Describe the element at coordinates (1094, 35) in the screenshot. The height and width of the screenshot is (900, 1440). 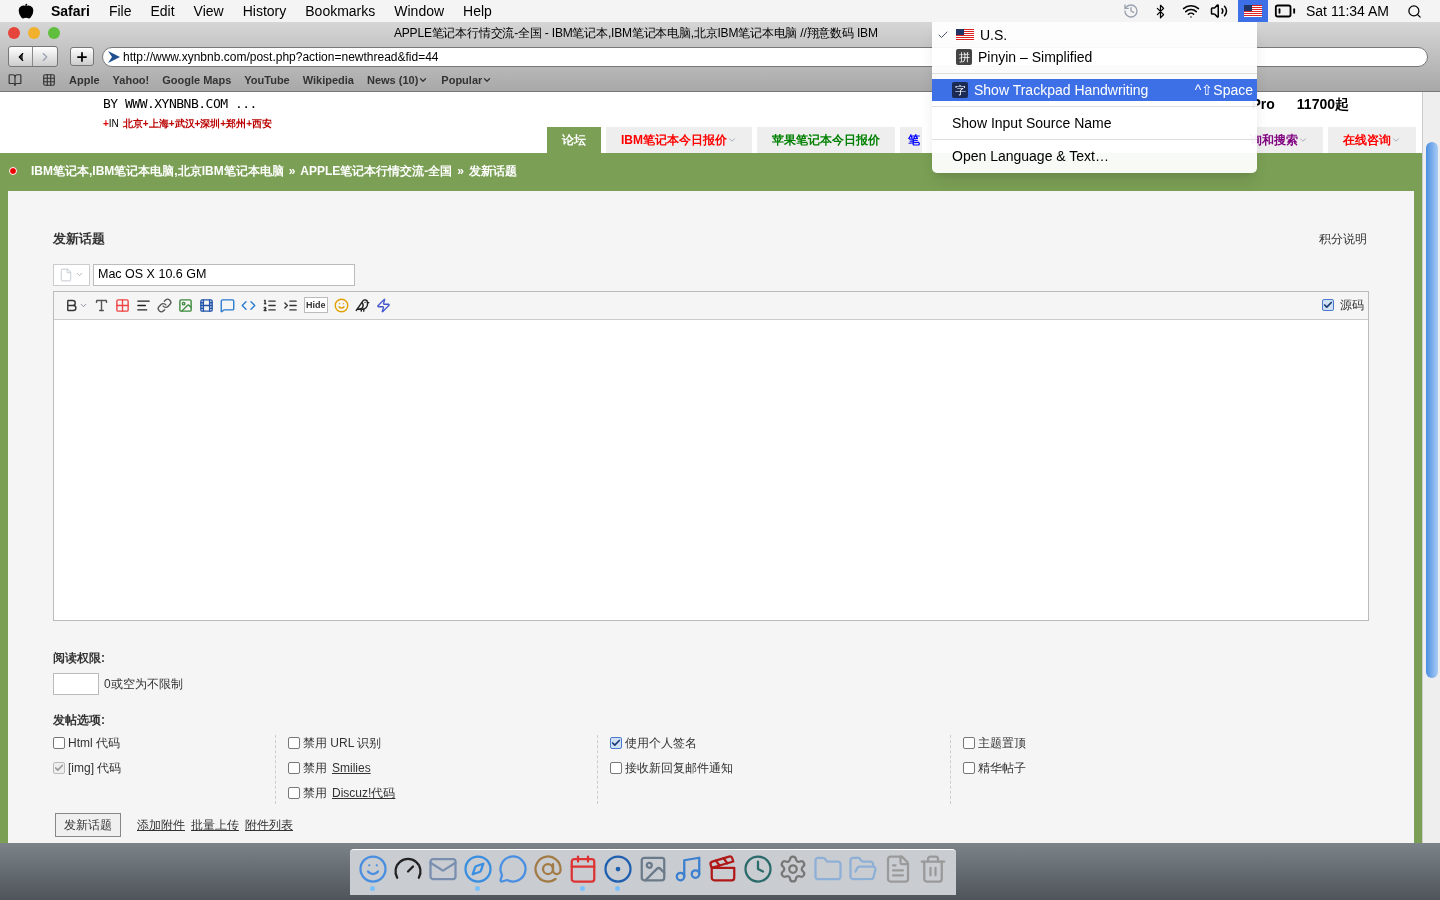
I see `input-source-item: U.S.` at that location.